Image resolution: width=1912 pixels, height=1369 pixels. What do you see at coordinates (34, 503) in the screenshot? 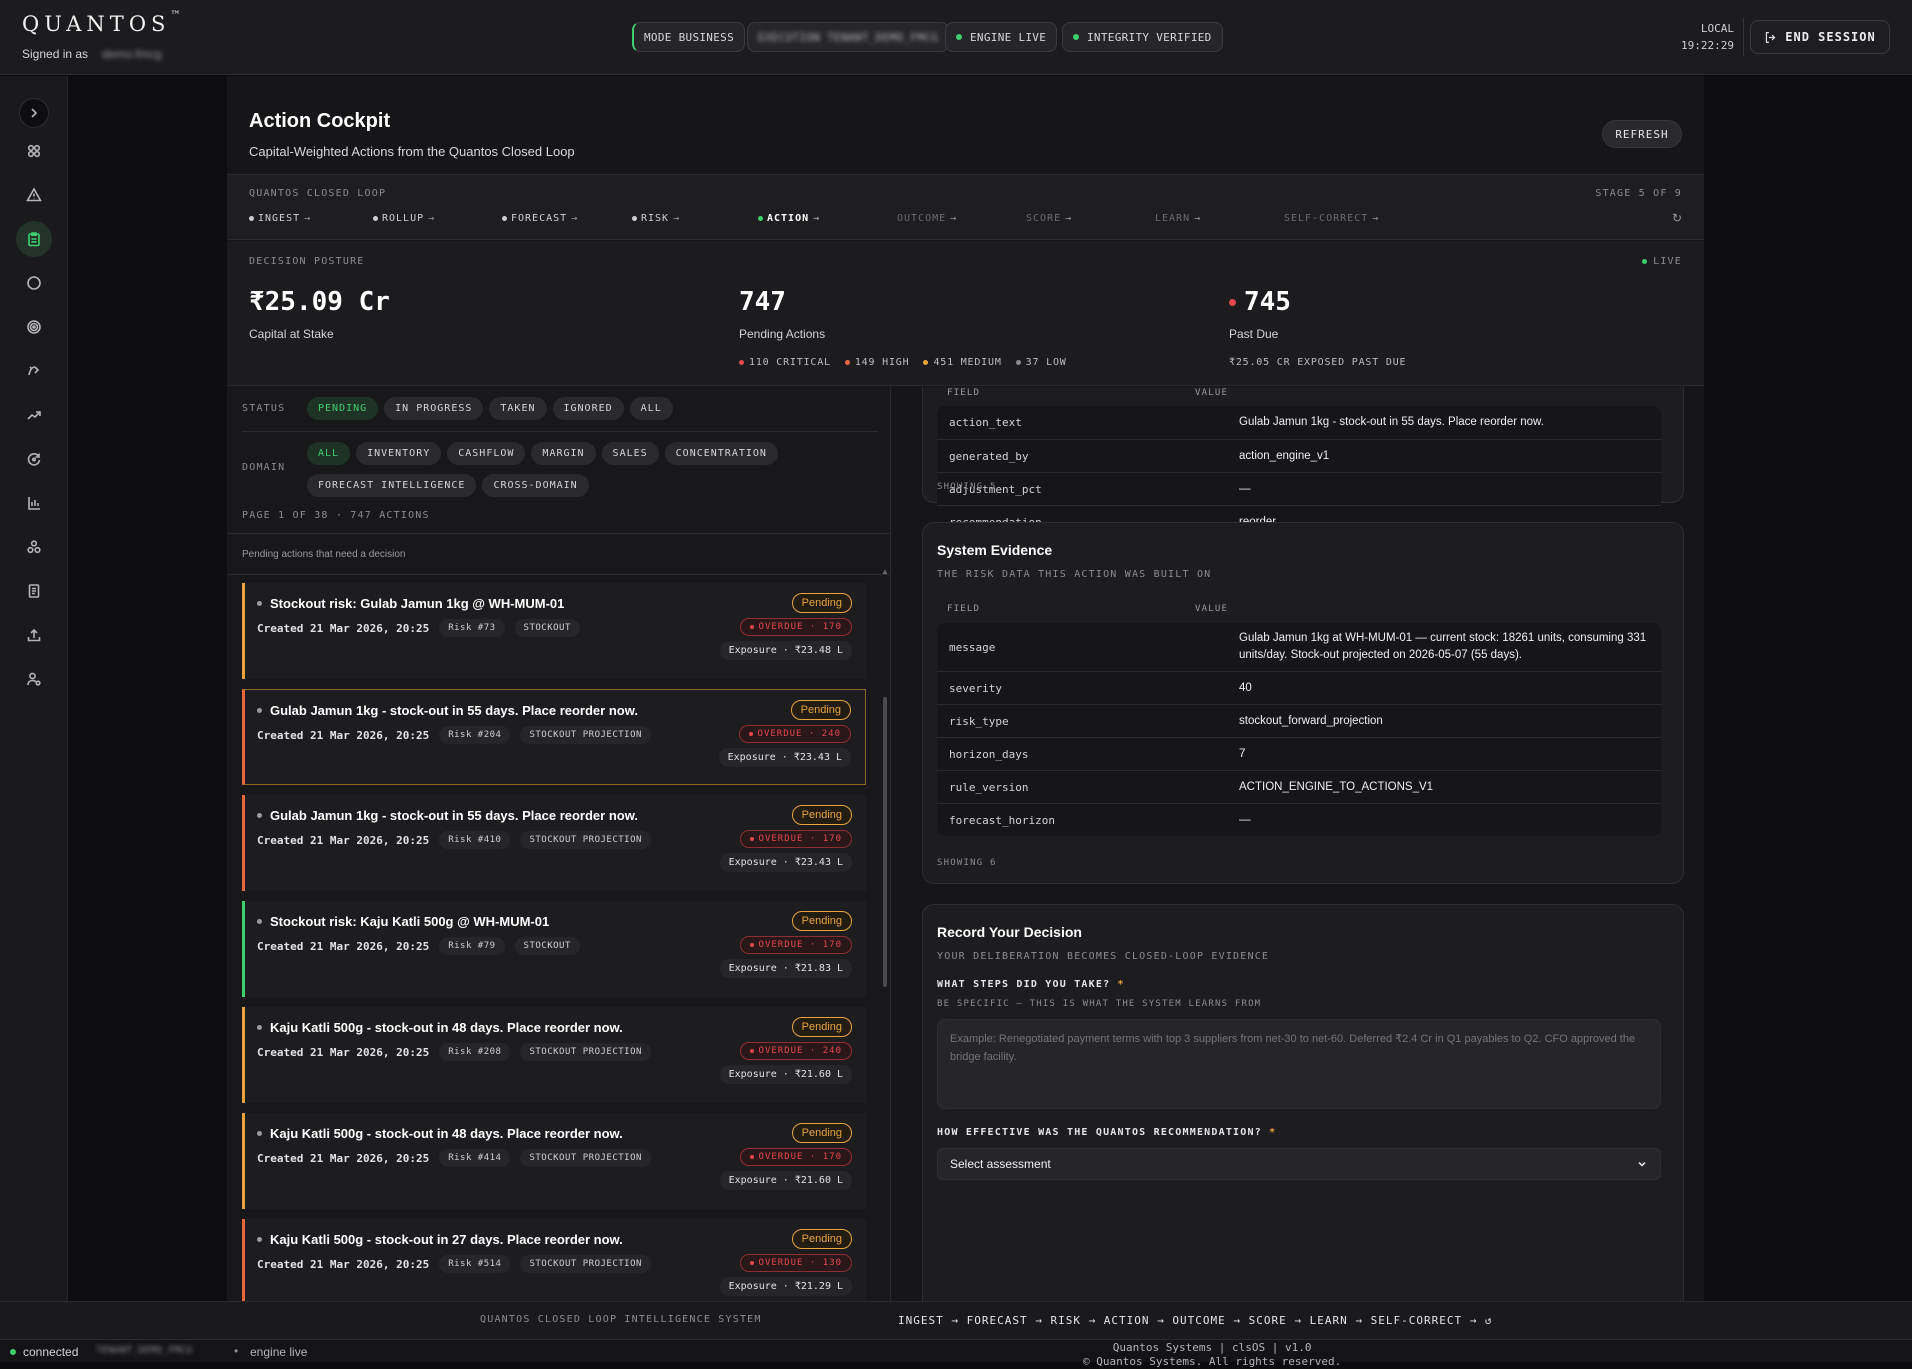
I see `nav-reports` at bounding box center [34, 503].